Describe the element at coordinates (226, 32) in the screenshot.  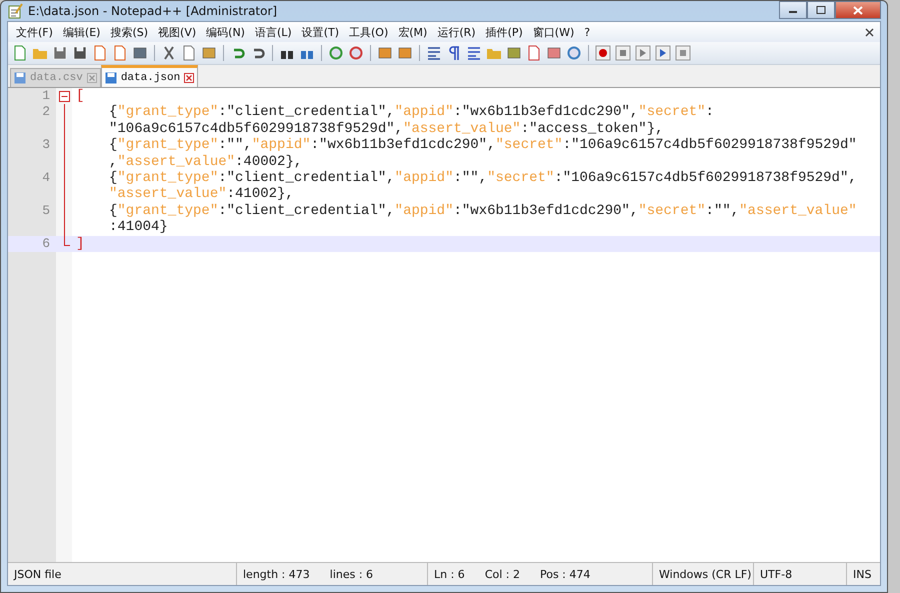
I see `menu-item: 编码(N)` at that location.